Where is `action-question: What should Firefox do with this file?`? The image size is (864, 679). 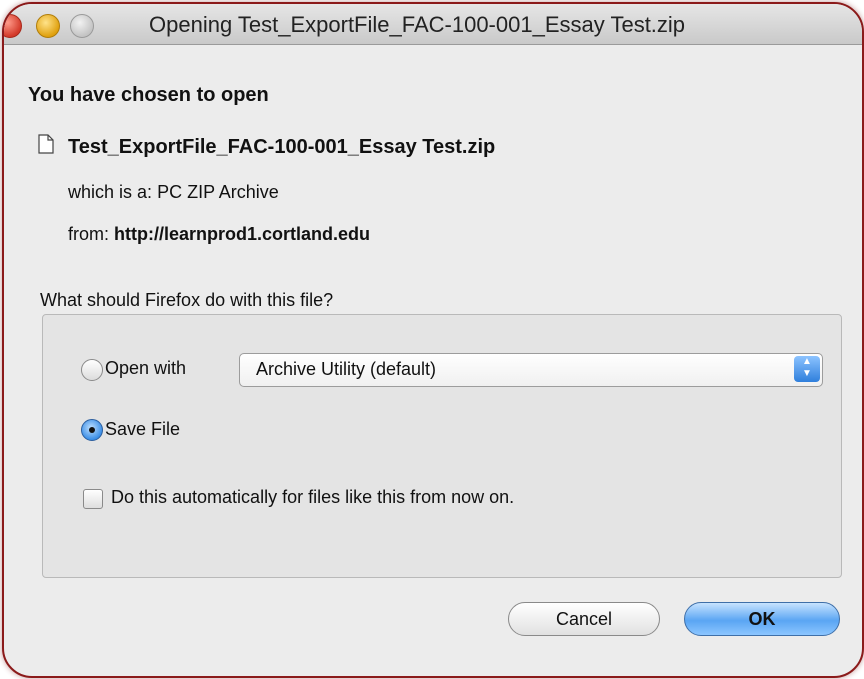
action-question: What should Firefox do with this file? is located at coordinates (187, 300).